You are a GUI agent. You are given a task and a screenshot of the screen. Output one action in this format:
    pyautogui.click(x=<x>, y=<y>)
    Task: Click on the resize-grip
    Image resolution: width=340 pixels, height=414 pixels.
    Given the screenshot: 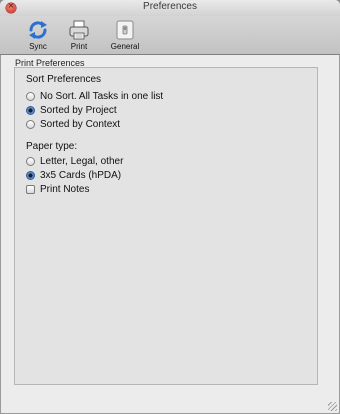 What is the action you would take?
    pyautogui.click(x=332, y=406)
    